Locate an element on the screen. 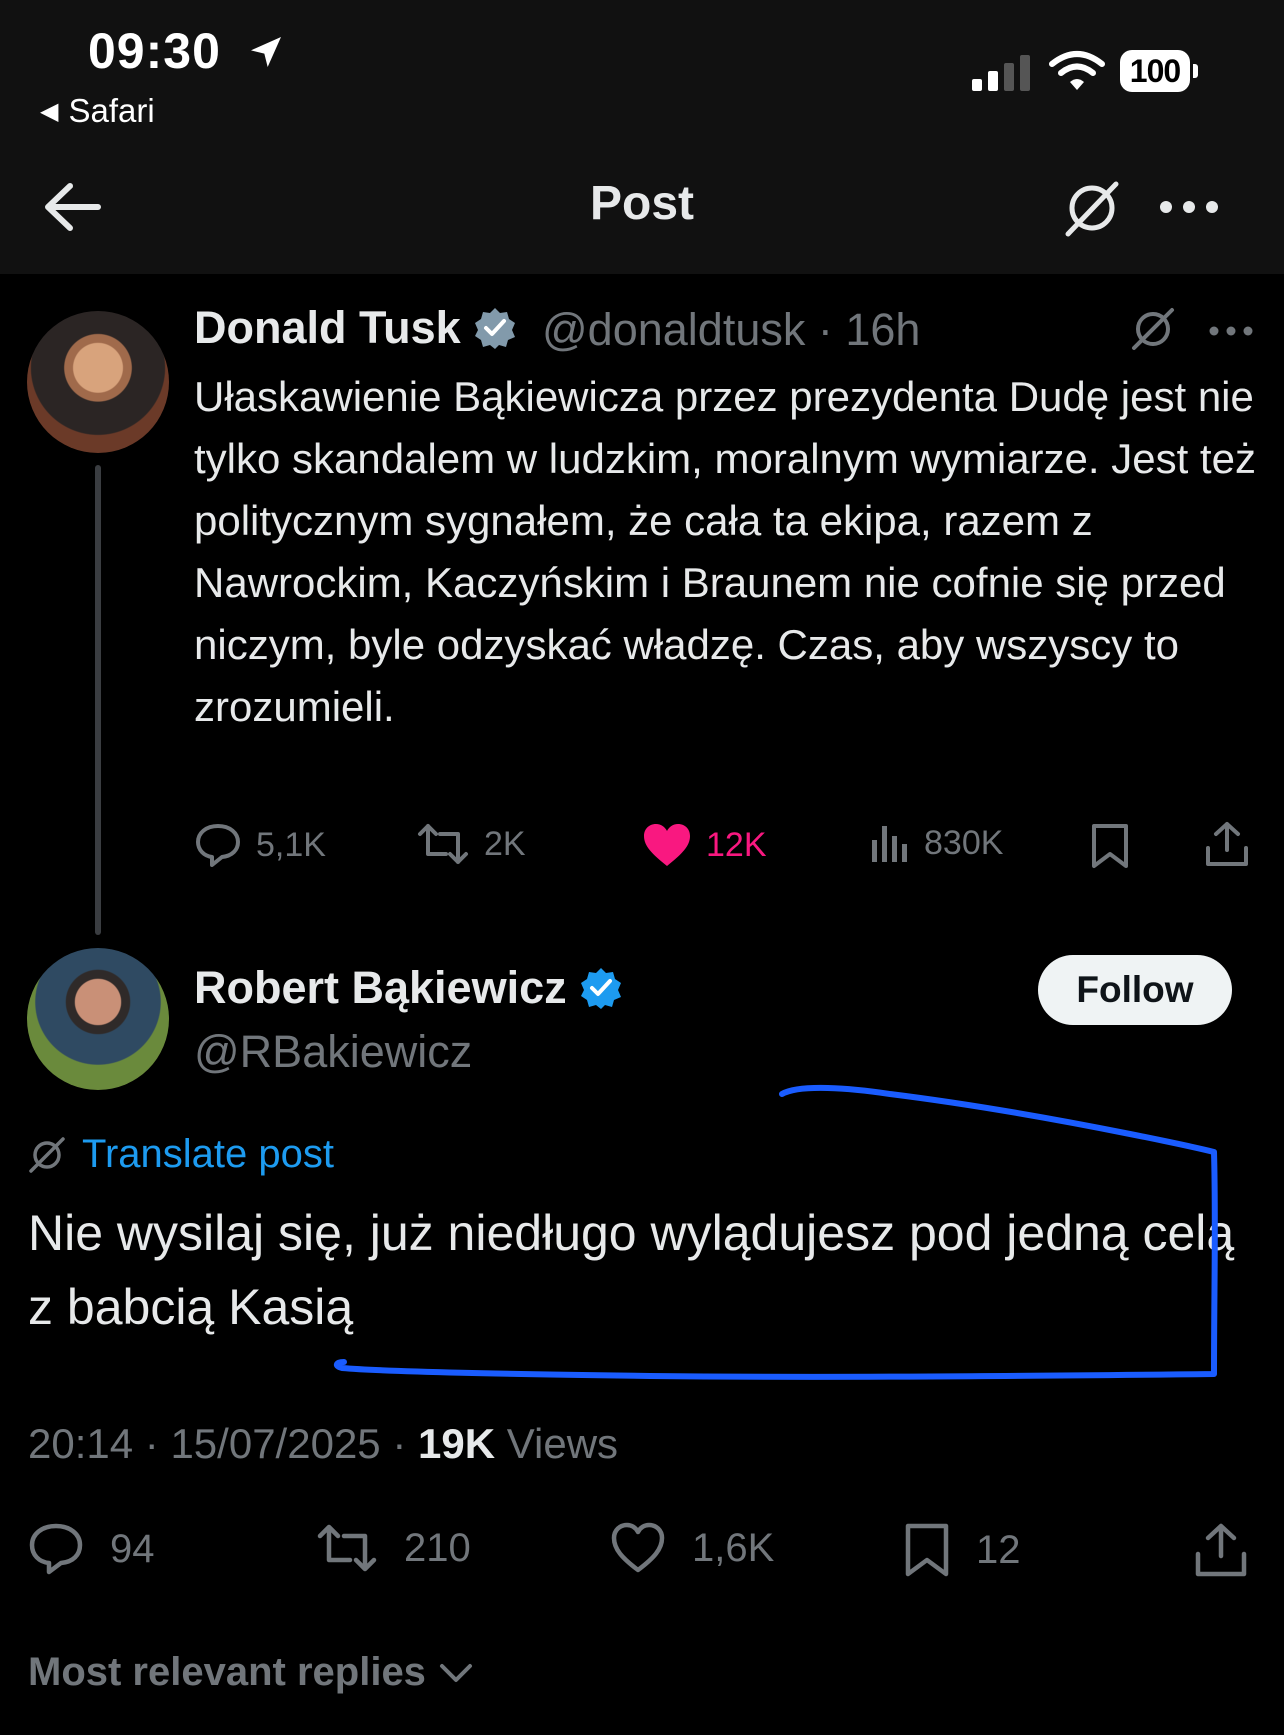 This screenshot has width=1284, height=1735. wifi-icon is located at coordinates (1077, 70).